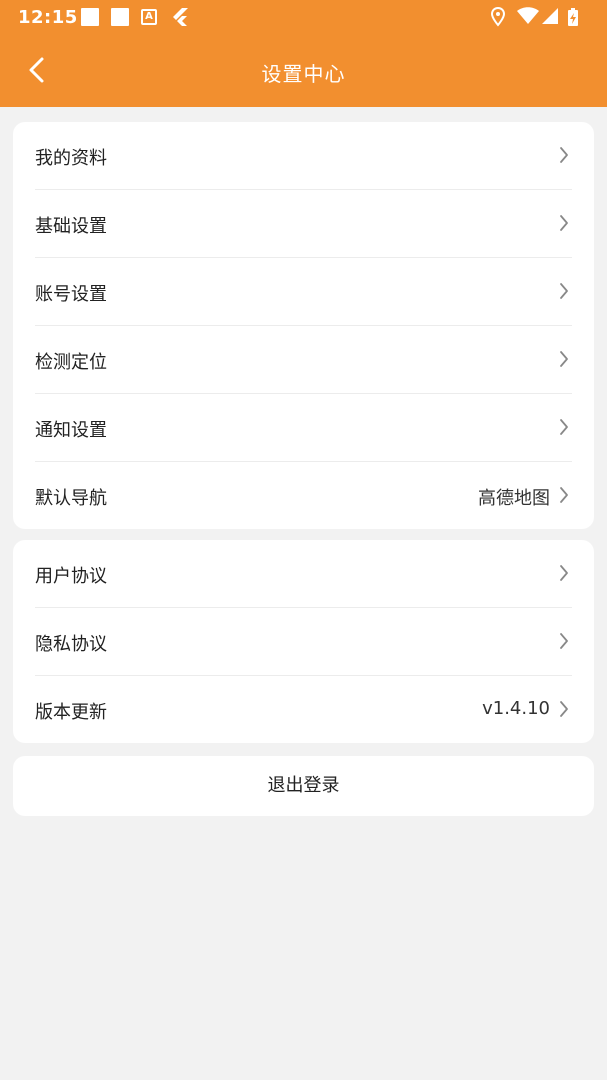 The width and height of the screenshot is (607, 1080). I want to click on settings-item-label: 基础设置, so click(71, 226).